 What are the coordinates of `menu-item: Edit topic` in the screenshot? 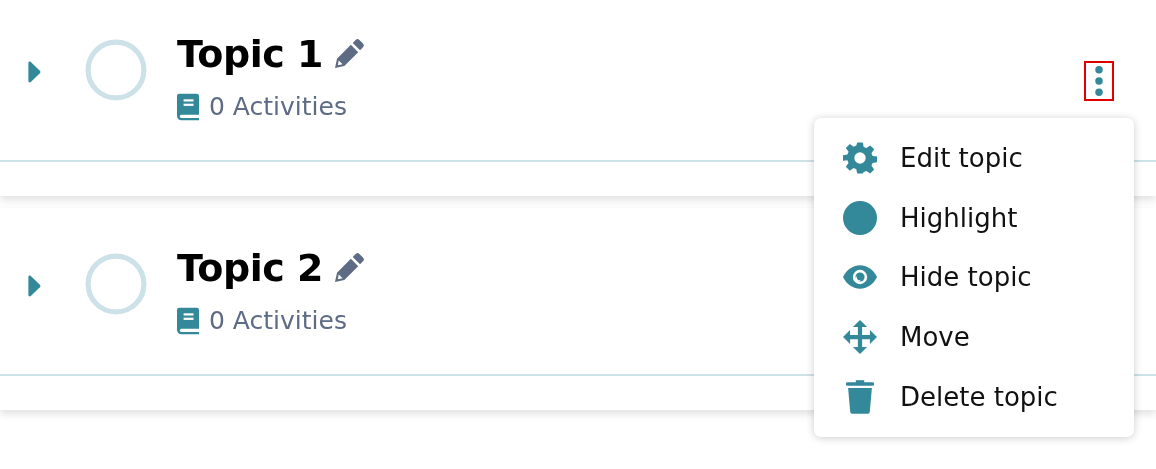 It's located at (974, 158).